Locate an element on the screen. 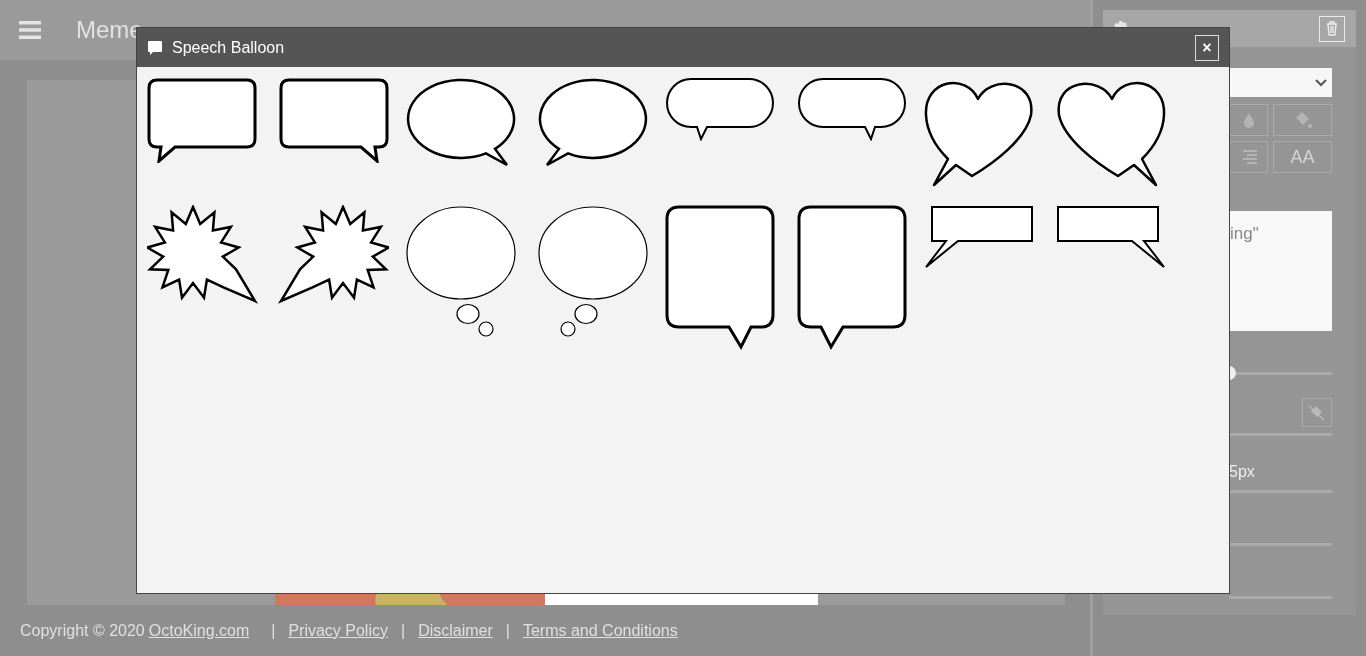 The height and width of the screenshot is (656, 1366). copyright-text: Copyright © 2020 is located at coordinates (82, 630).